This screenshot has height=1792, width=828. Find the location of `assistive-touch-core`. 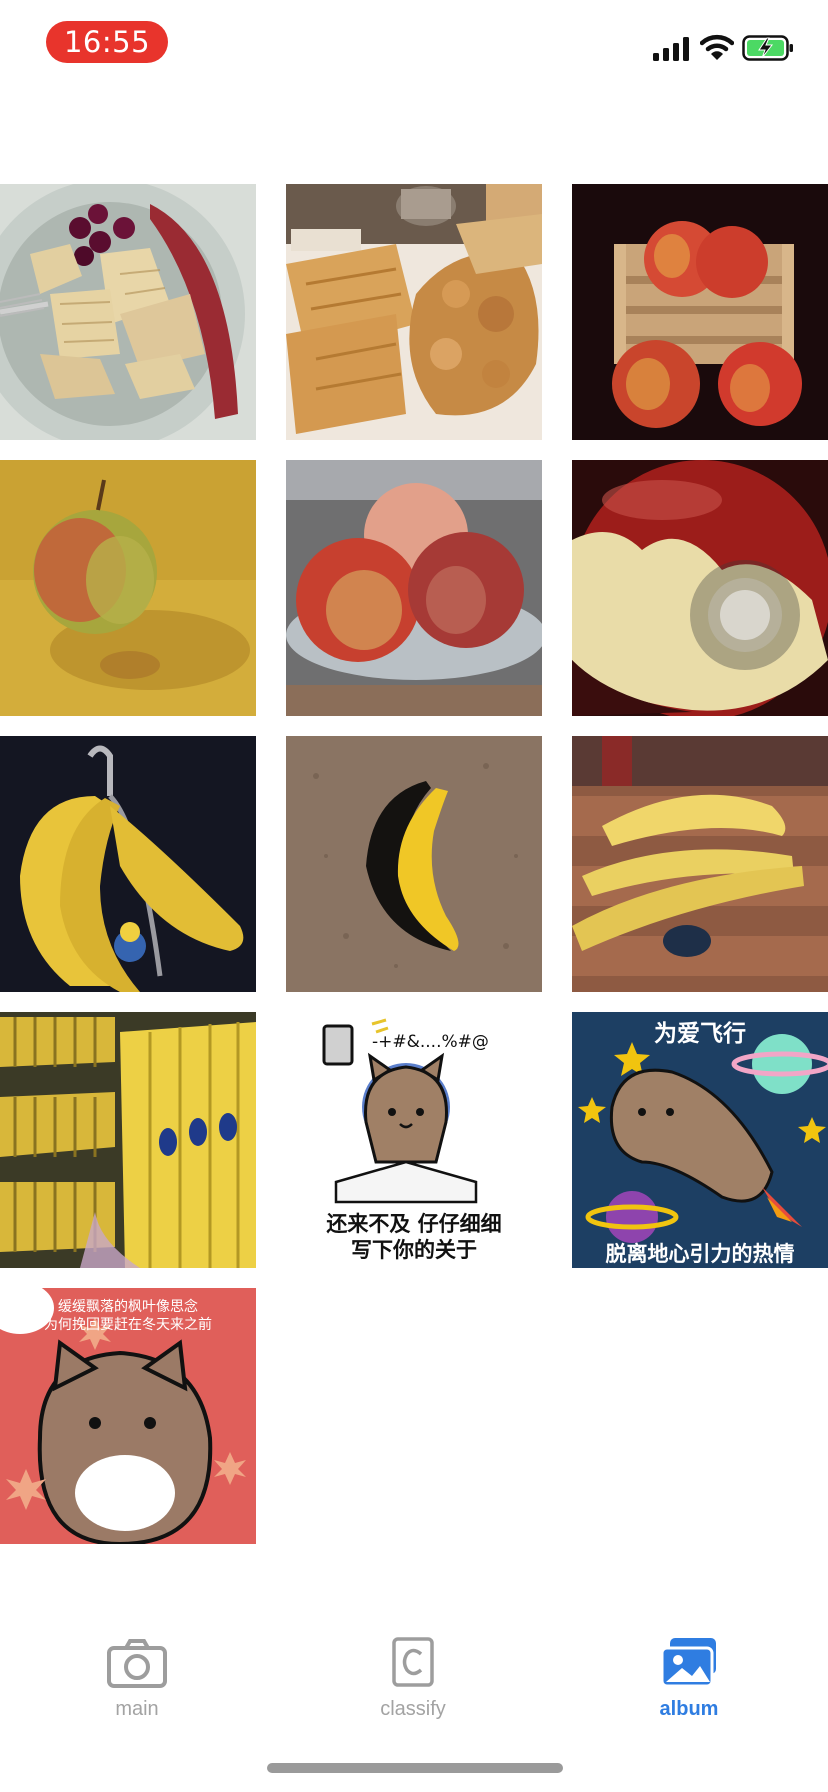

assistive-touch-core is located at coordinates (745, 615).